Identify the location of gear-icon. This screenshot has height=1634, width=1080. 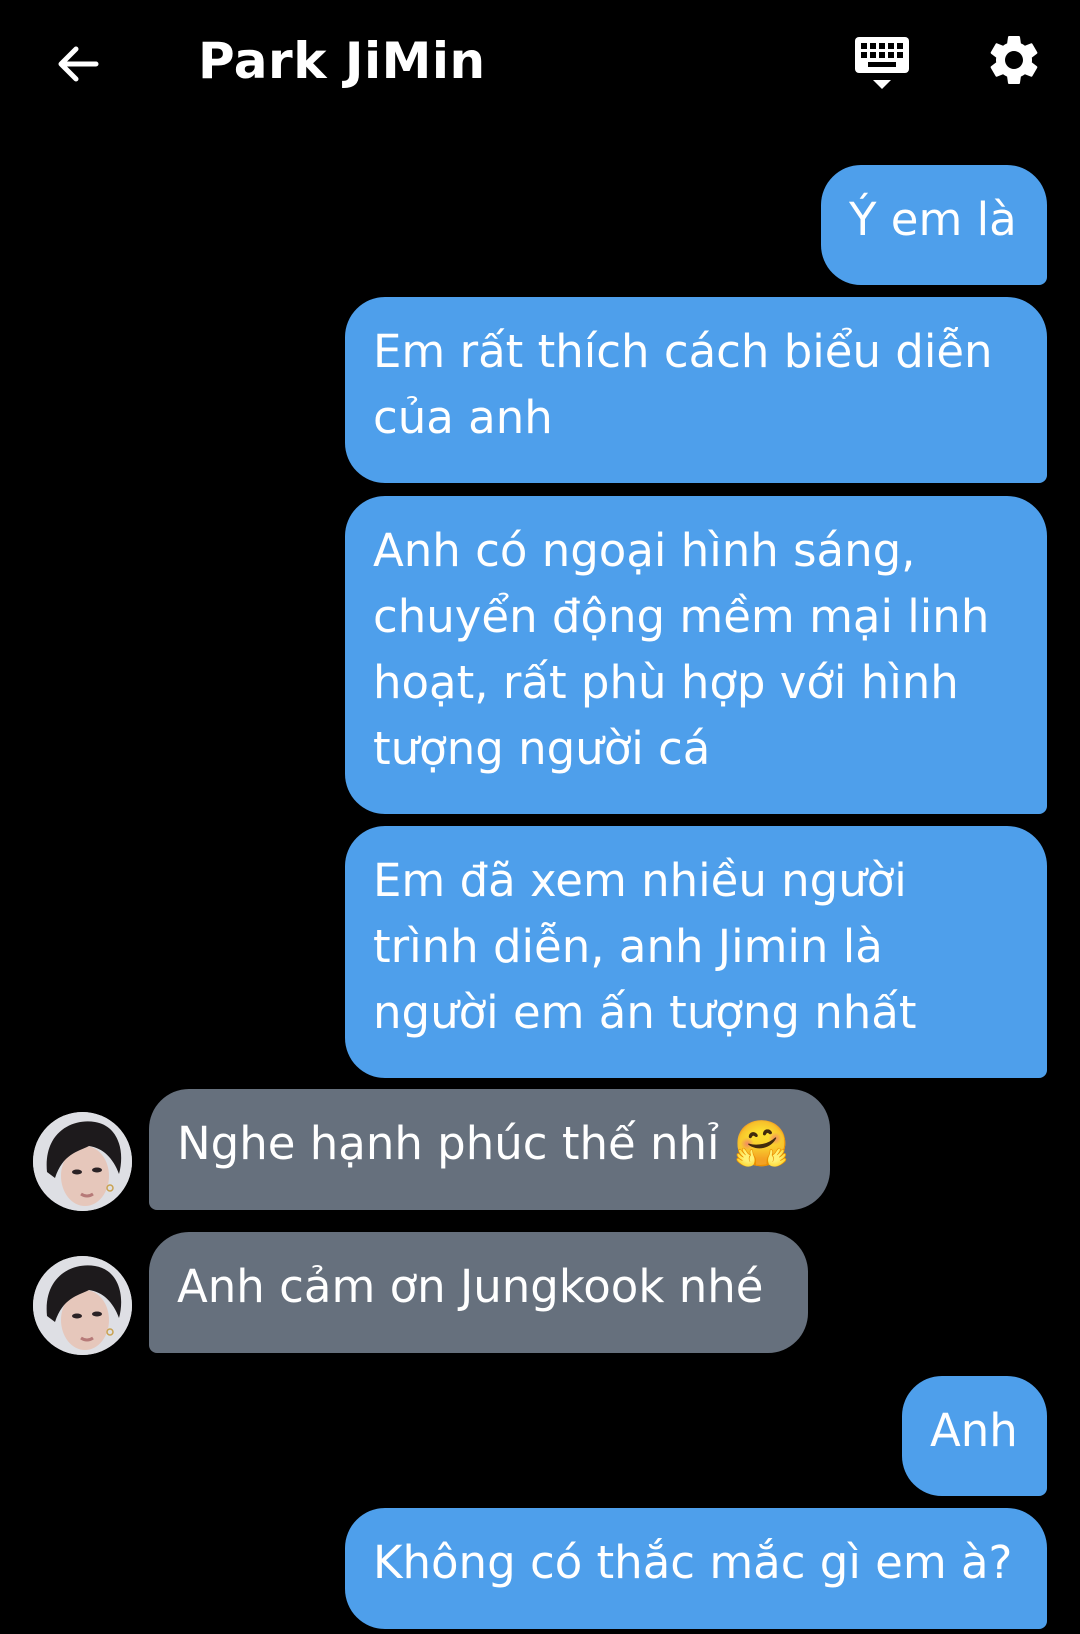
(1014, 59).